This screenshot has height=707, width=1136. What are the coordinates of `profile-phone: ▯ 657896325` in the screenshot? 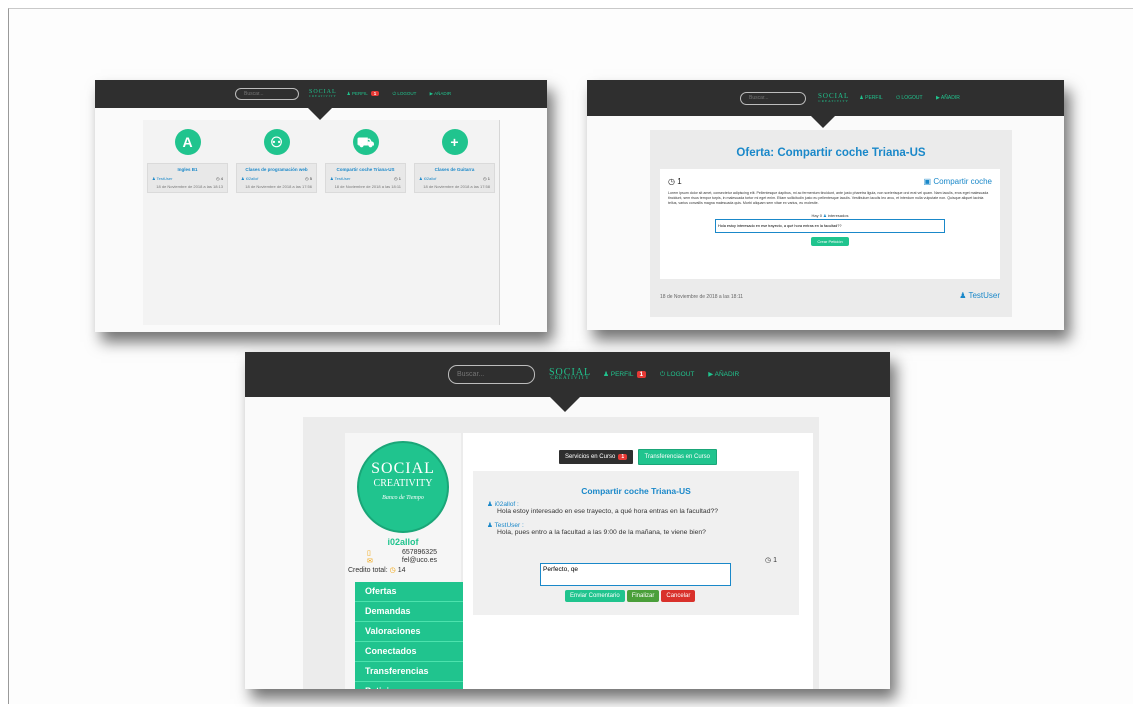 It's located at (403, 552).